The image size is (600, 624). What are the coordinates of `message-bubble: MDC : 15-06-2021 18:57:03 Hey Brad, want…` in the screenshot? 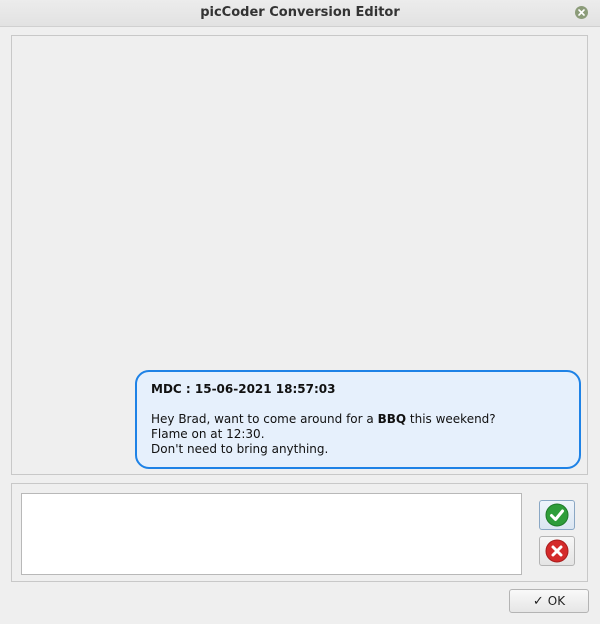 It's located at (358, 419).